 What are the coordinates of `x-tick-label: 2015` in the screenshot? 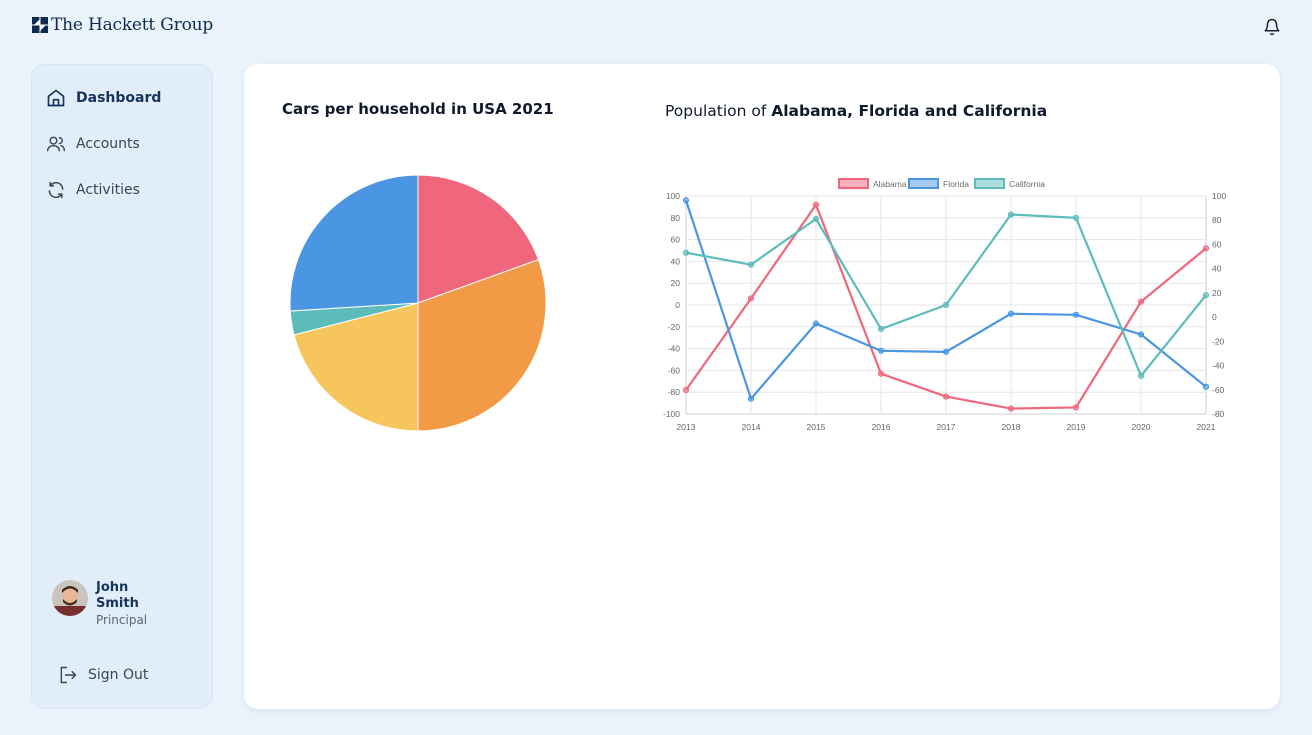 It's located at (816, 427).